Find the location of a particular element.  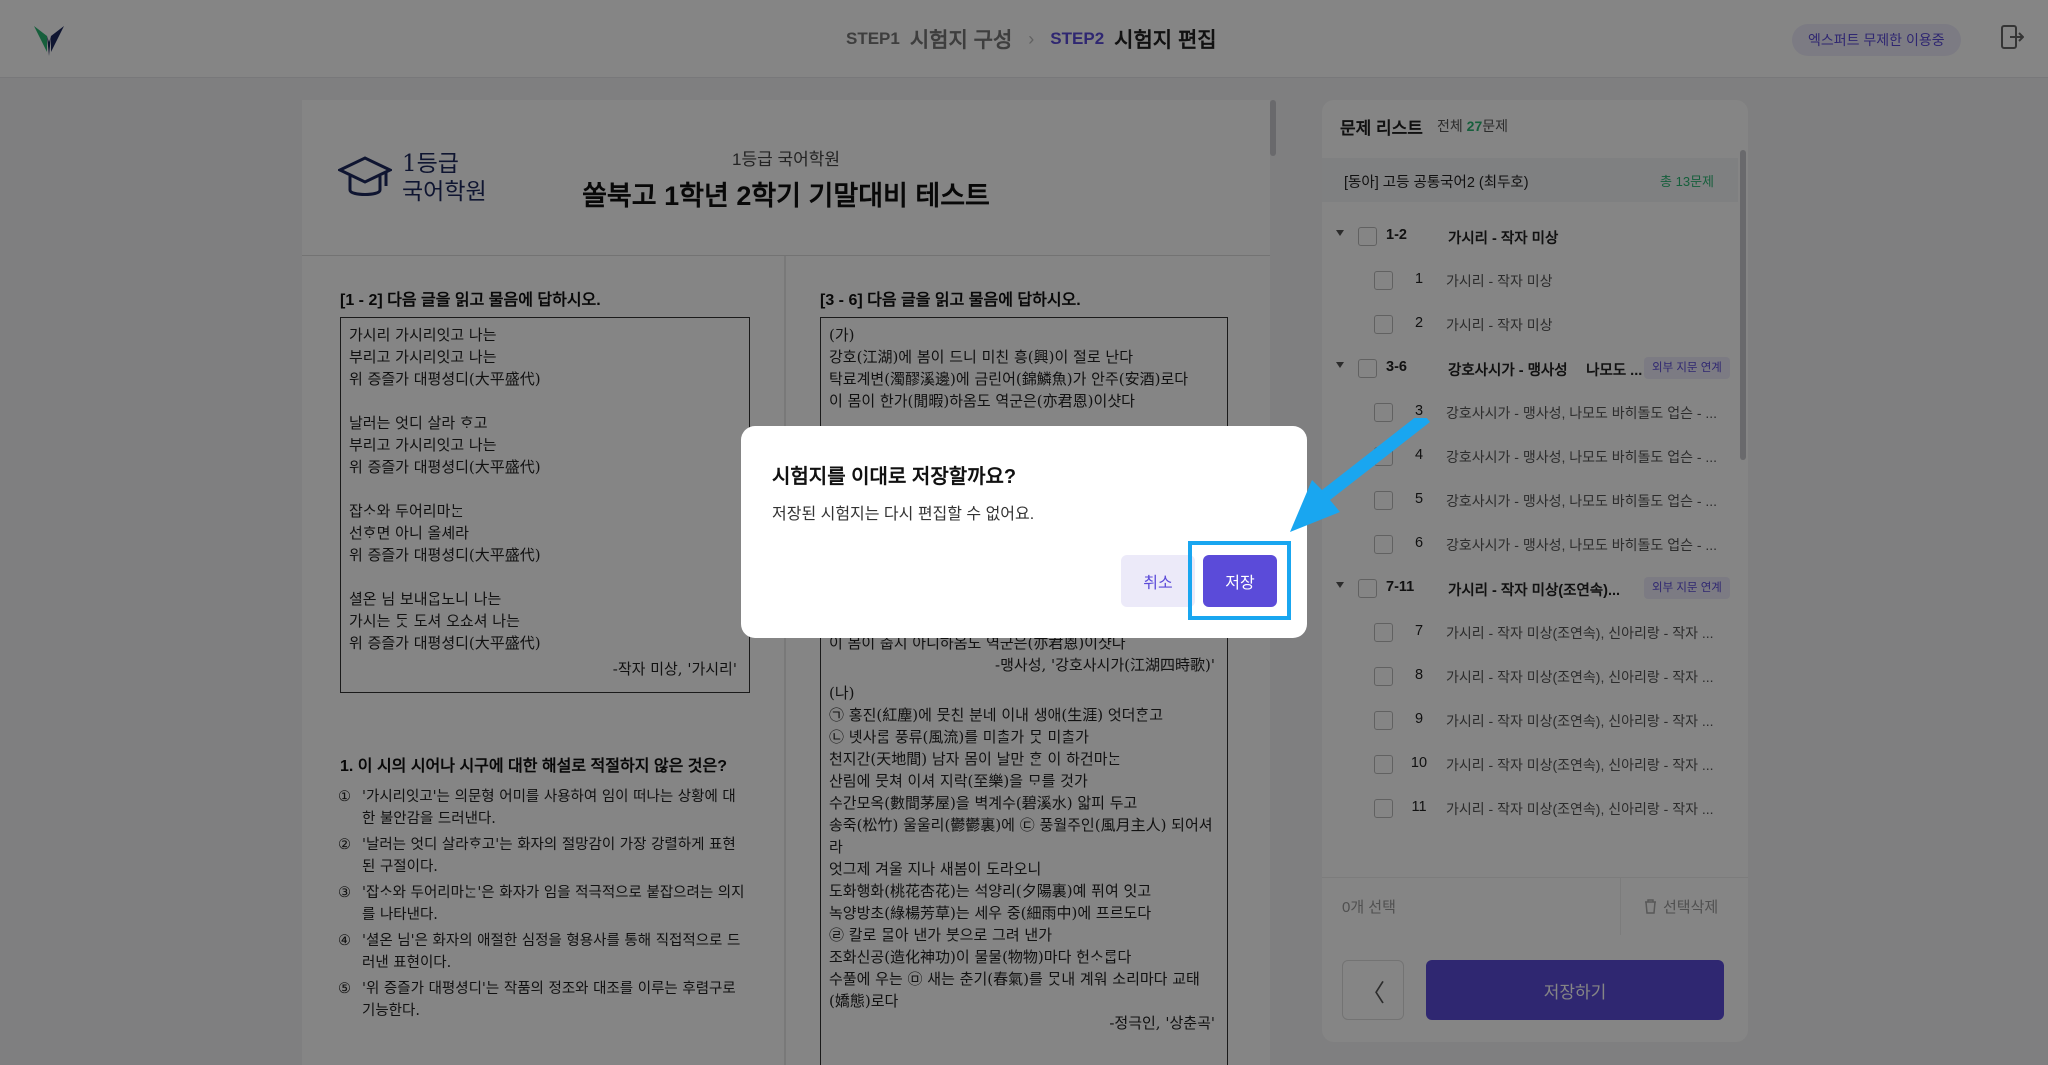

dialog-title: 시험지를 이대로 저장할까요? is located at coordinates (894, 477).